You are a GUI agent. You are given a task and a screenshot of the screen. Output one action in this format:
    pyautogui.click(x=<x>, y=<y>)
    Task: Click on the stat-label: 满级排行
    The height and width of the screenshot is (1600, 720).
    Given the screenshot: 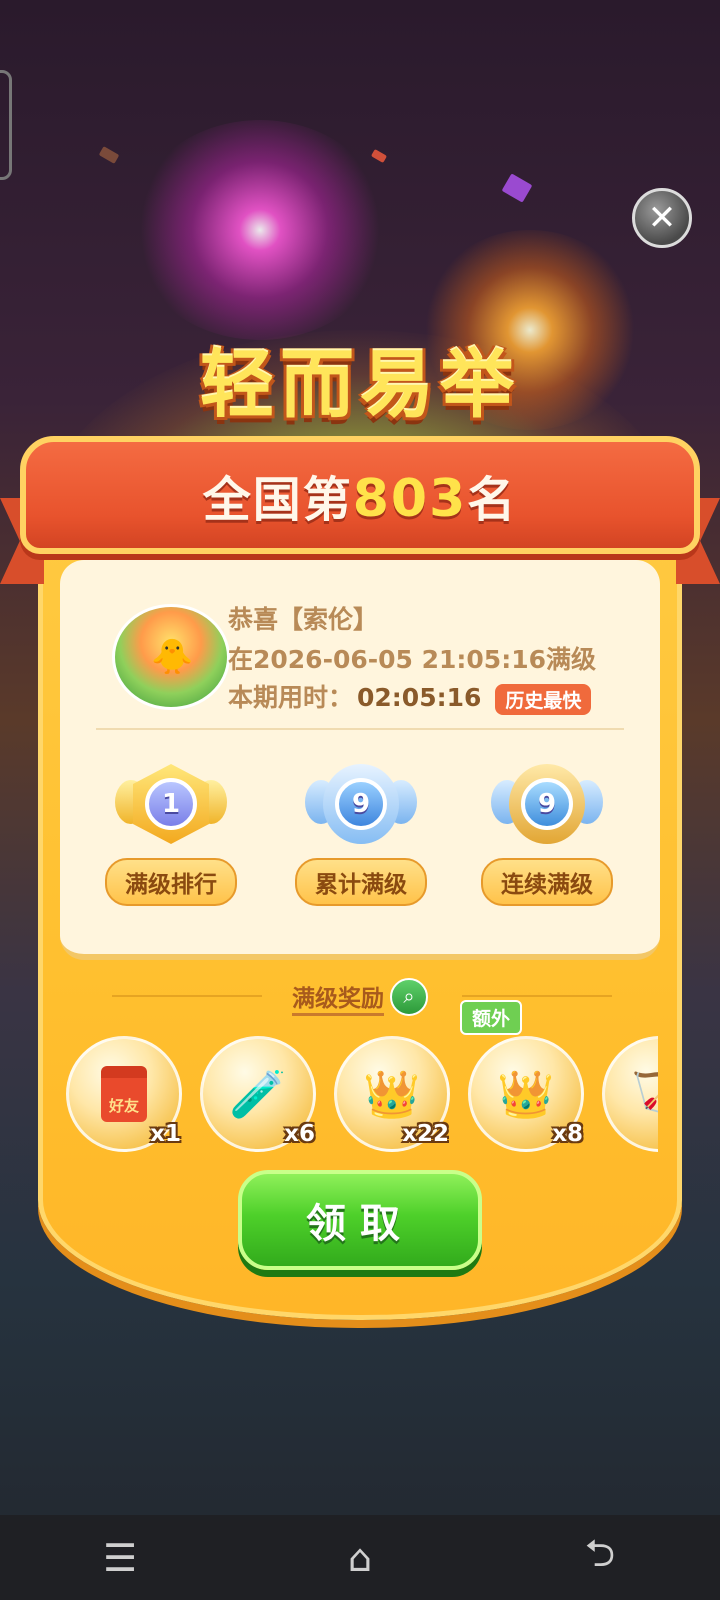 What is the action you would take?
    pyautogui.click(x=171, y=882)
    